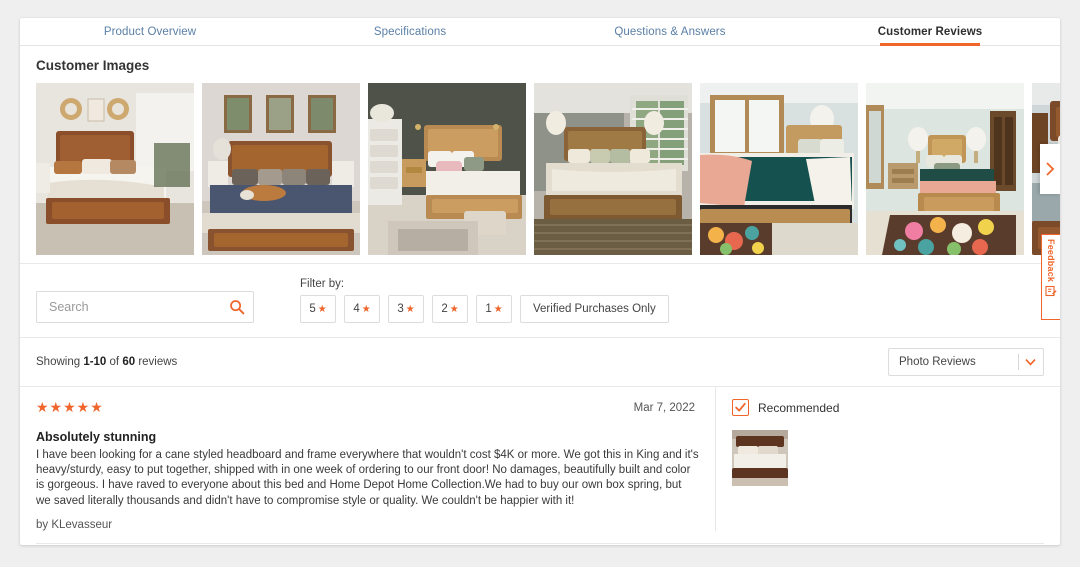 The width and height of the screenshot is (1080, 567). Describe the element at coordinates (540, 362) in the screenshot. I see `results-summary-row: Showing 1-10 of 60 reviews Photo Reviews` at that location.